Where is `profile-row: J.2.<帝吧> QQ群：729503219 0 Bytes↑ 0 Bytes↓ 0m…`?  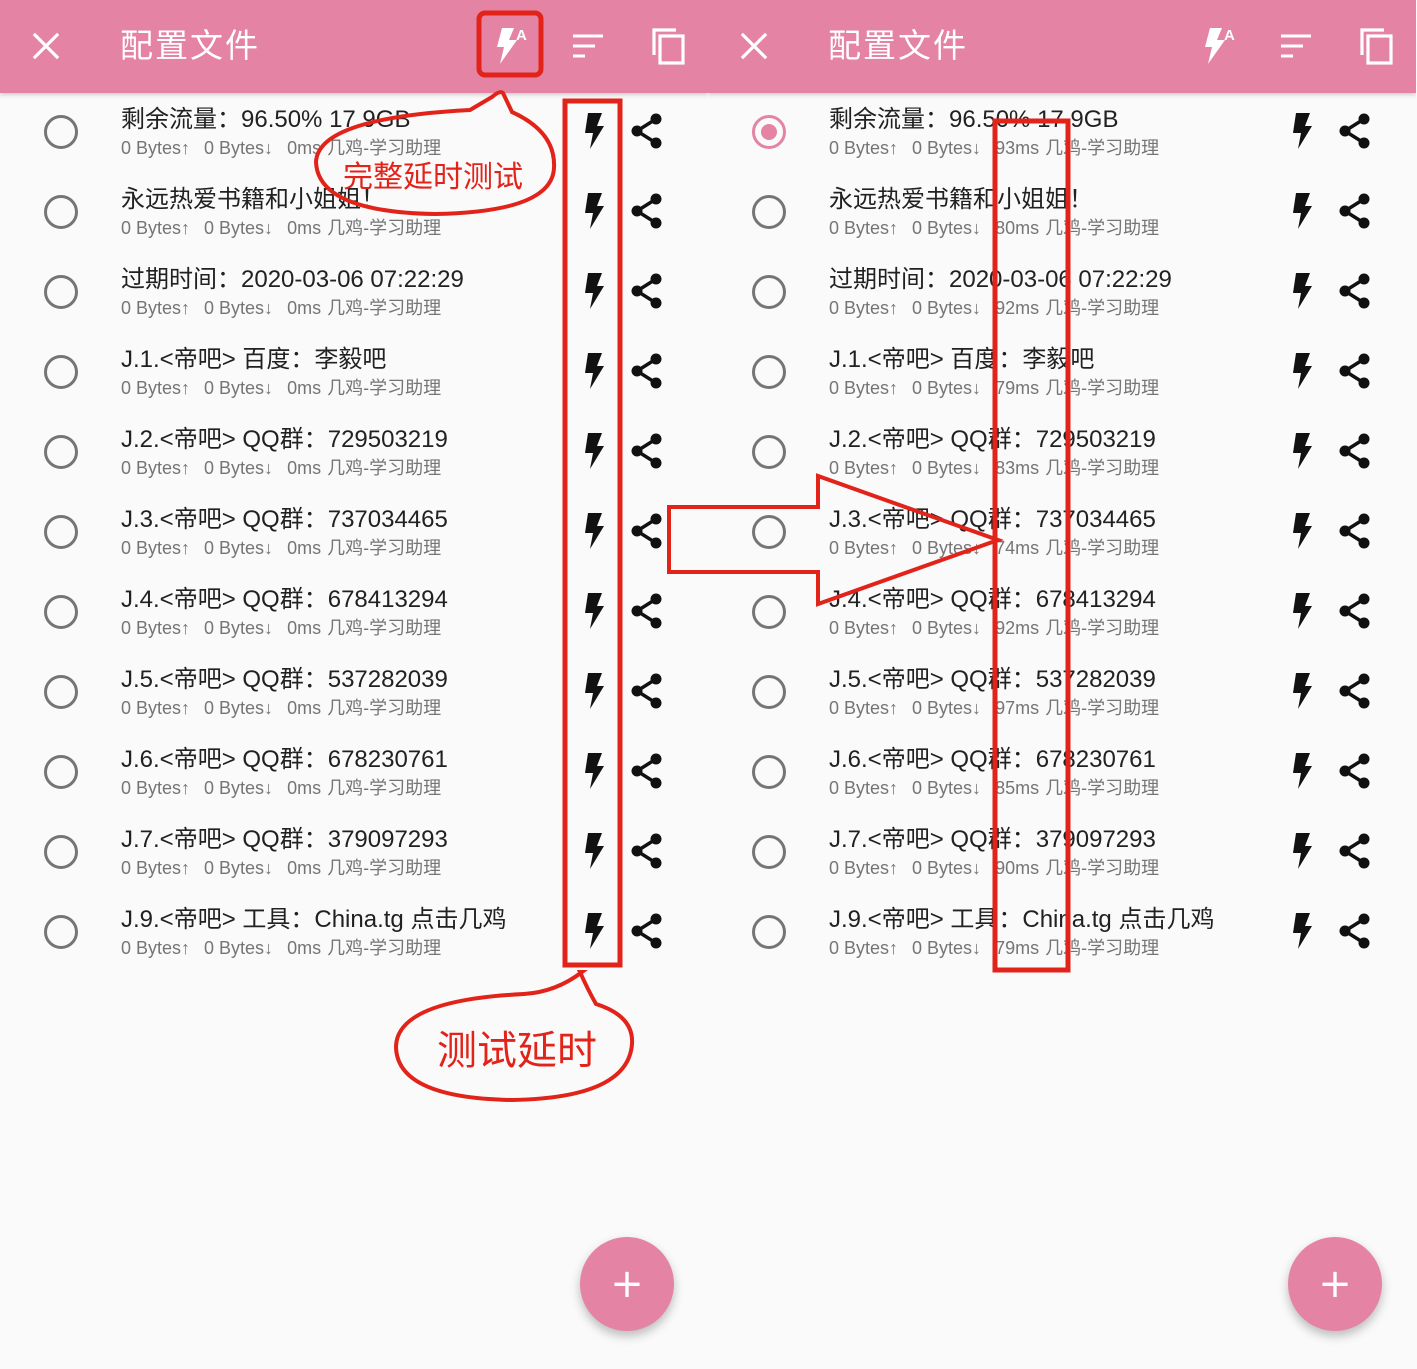
profile-row: J.2.<帝吧> QQ群：729503219 0 Bytes↑ 0 Bytes↓ 0m… is located at coordinates (354, 453).